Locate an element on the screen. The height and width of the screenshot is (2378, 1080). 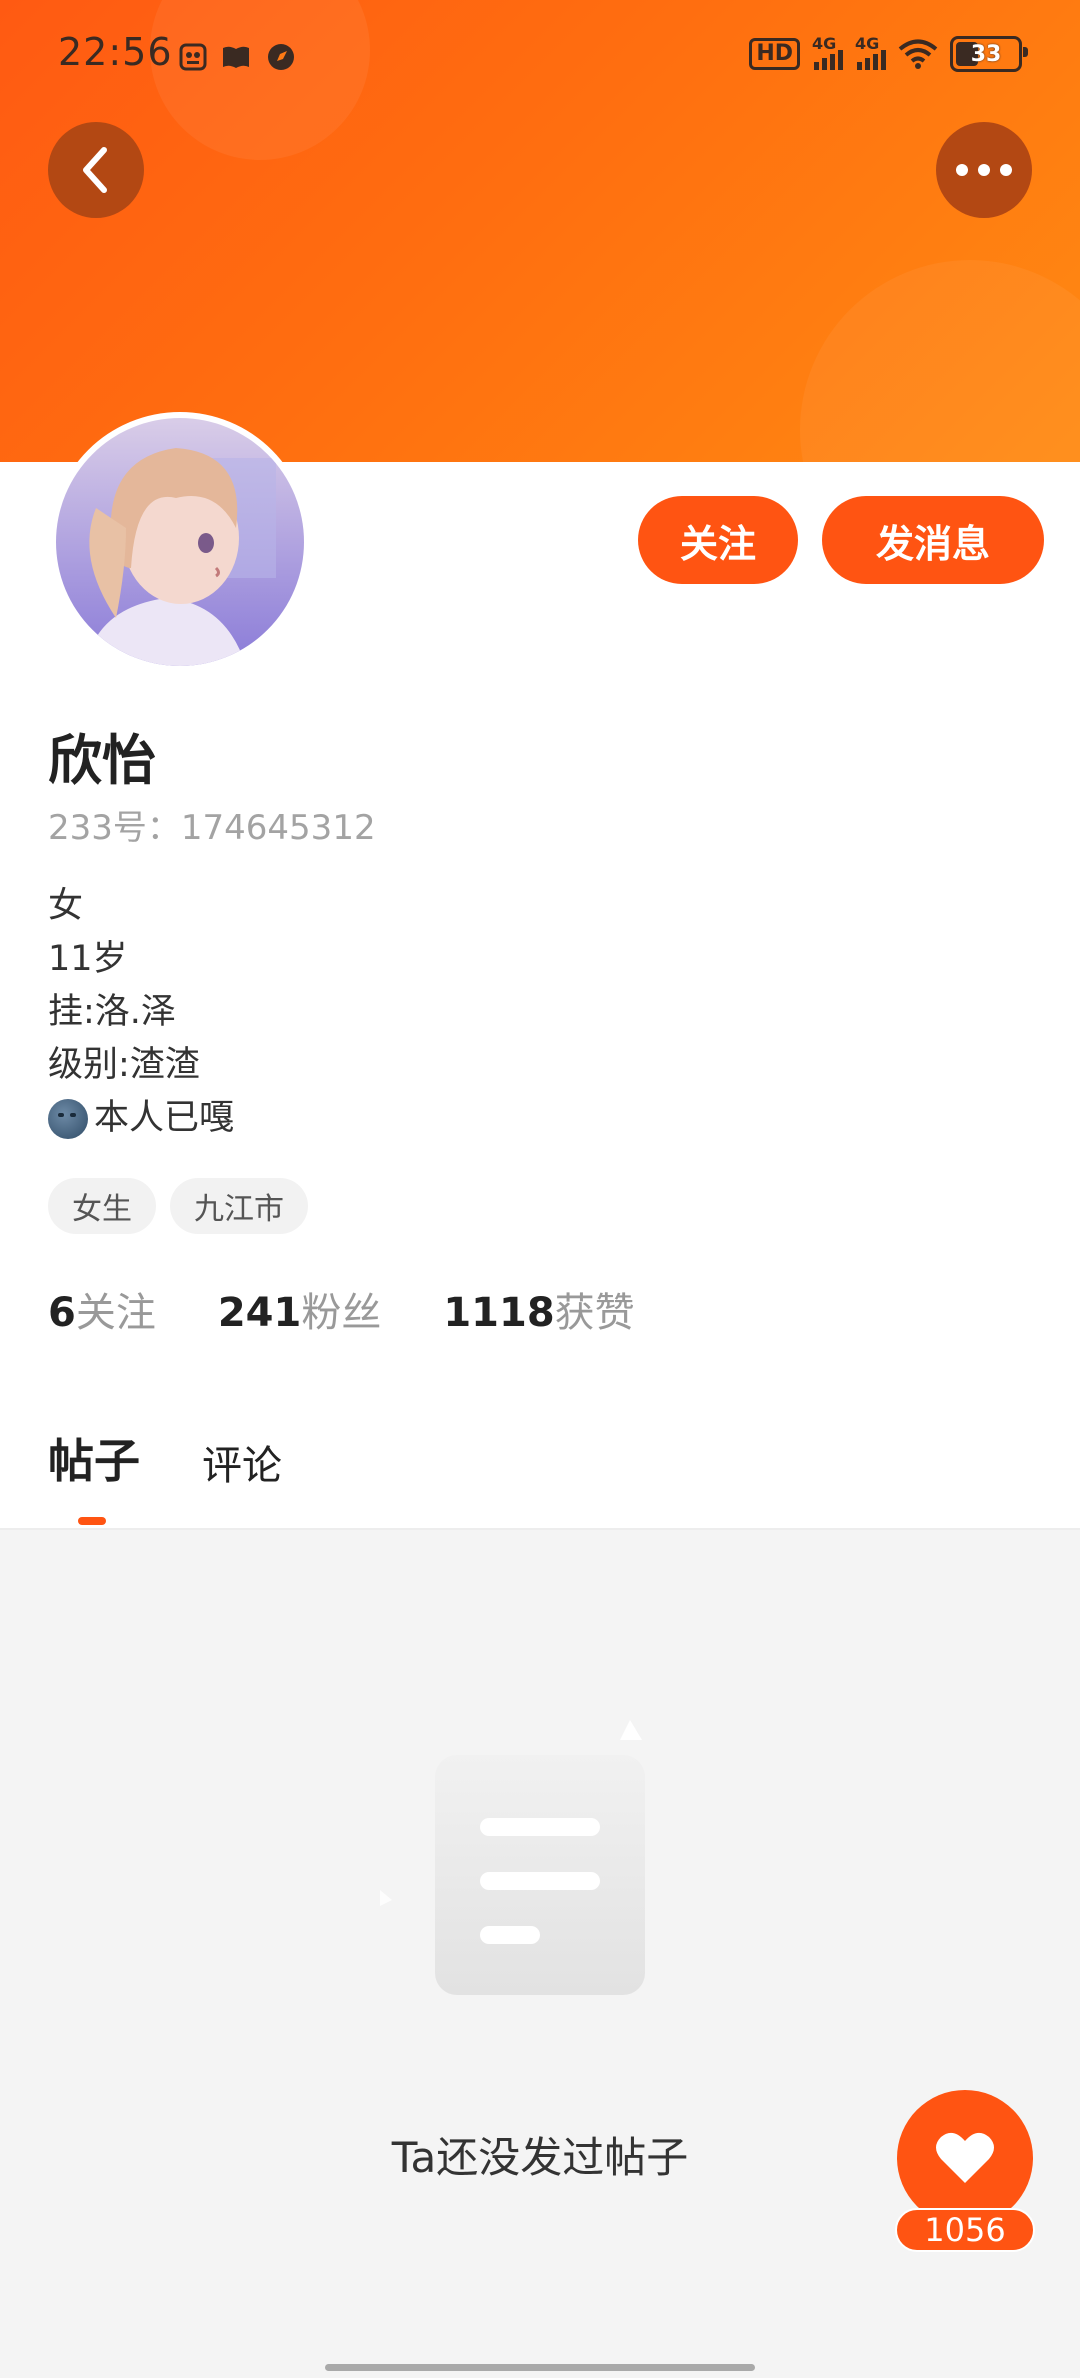
profile-stats: 6关注 241粉丝 1118获赞 is located at coordinates (341, 1309).